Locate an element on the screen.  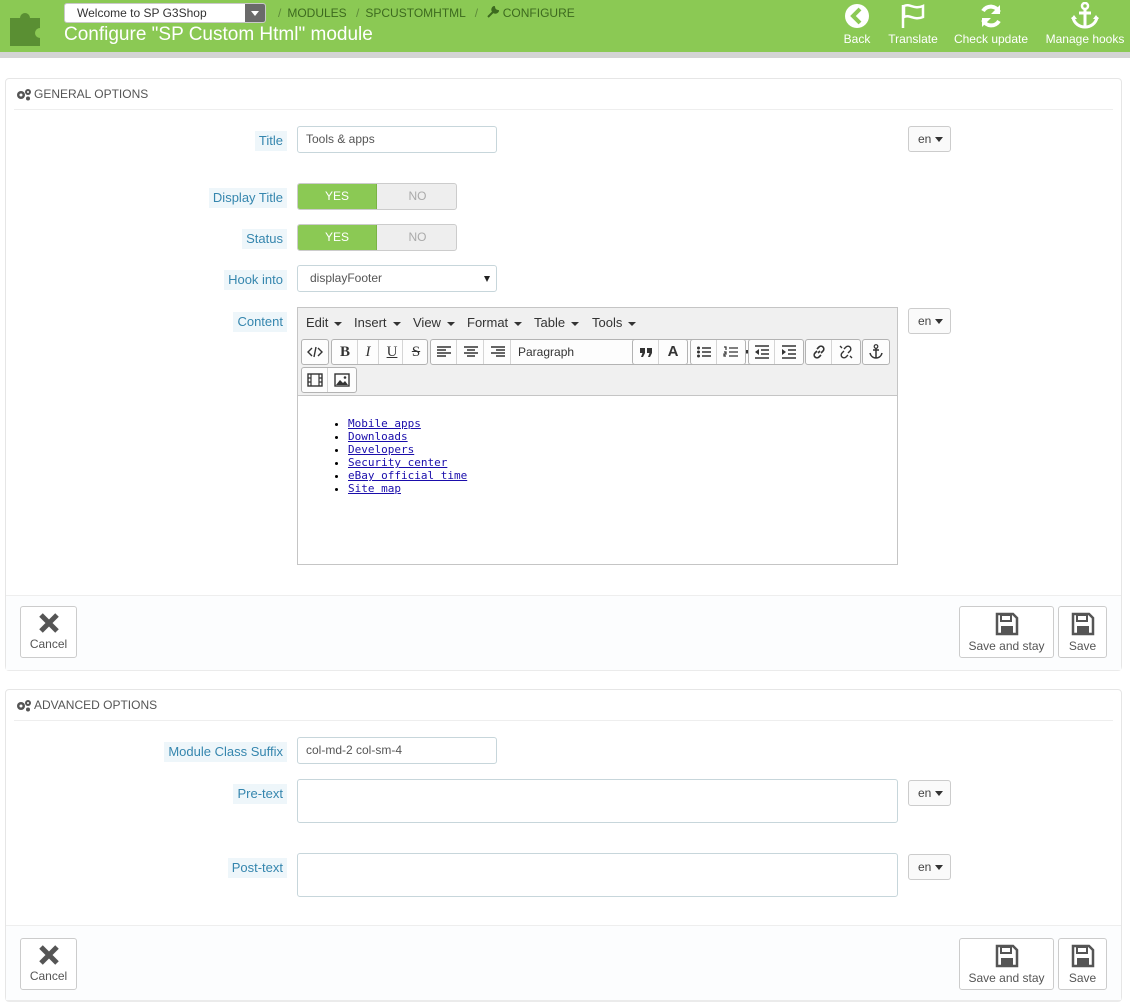
code-icon is located at coordinates (315, 352).